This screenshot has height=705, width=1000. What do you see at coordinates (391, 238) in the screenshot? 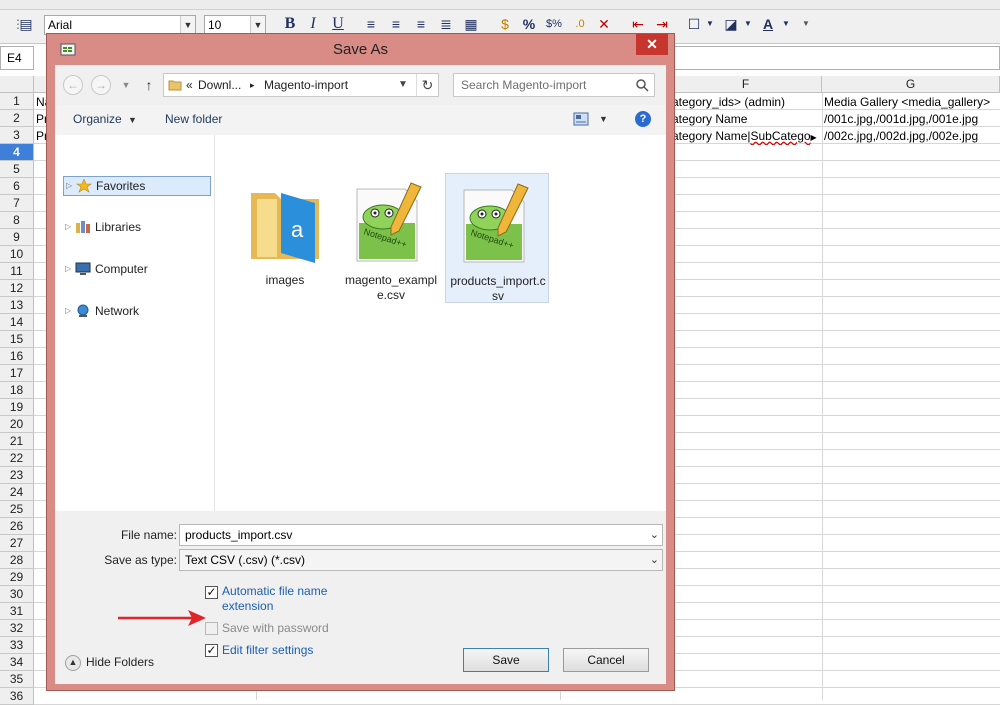
I see `file-item-magento-example: Notepad++ magento_example.csv` at bounding box center [391, 238].